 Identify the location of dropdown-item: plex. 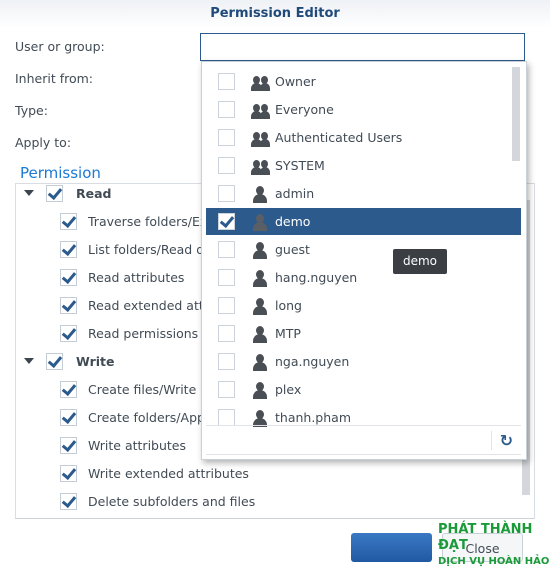
(363, 389).